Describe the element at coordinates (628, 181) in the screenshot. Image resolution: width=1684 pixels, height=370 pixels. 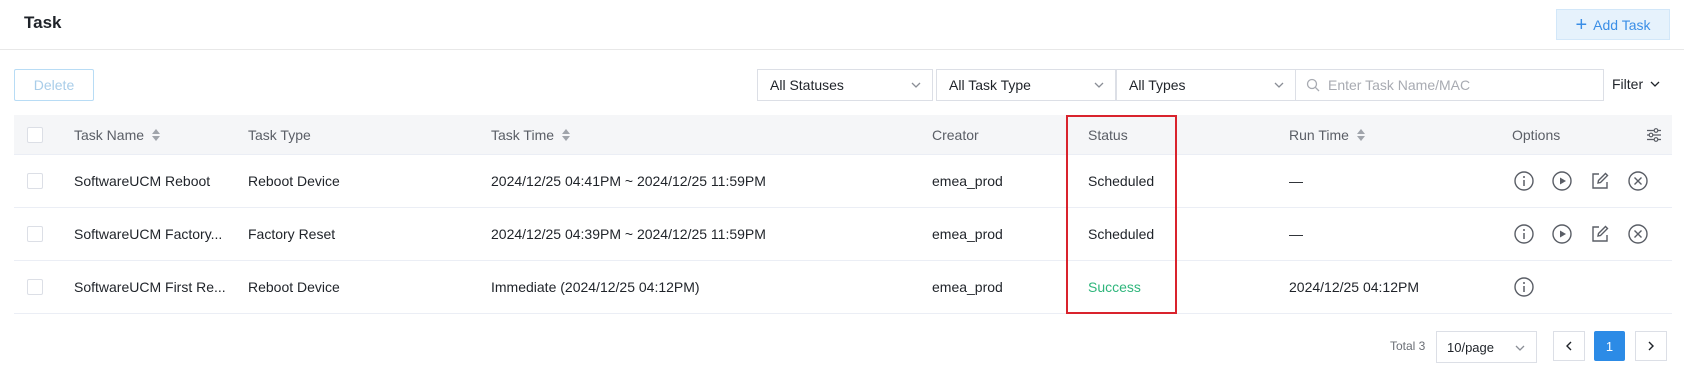
I see `task-time-cell: 2024/12/25 04:41PM ~ 2024/12/25 11:59PM` at that location.